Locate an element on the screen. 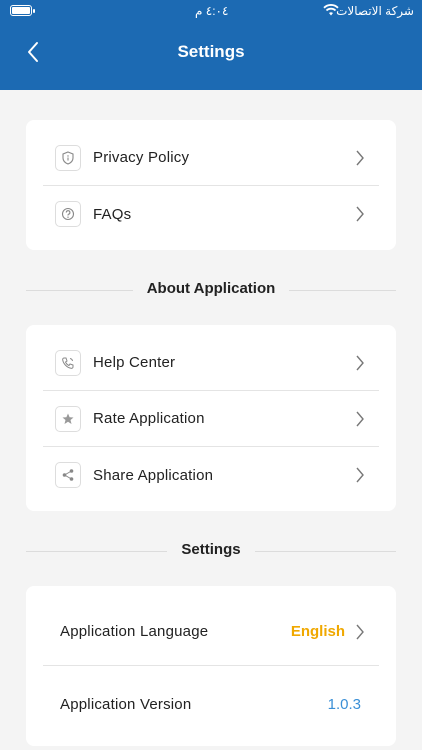 This screenshot has width=422, height=750. privacy-policy-label: Privacy Policy is located at coordinates (141, 157).